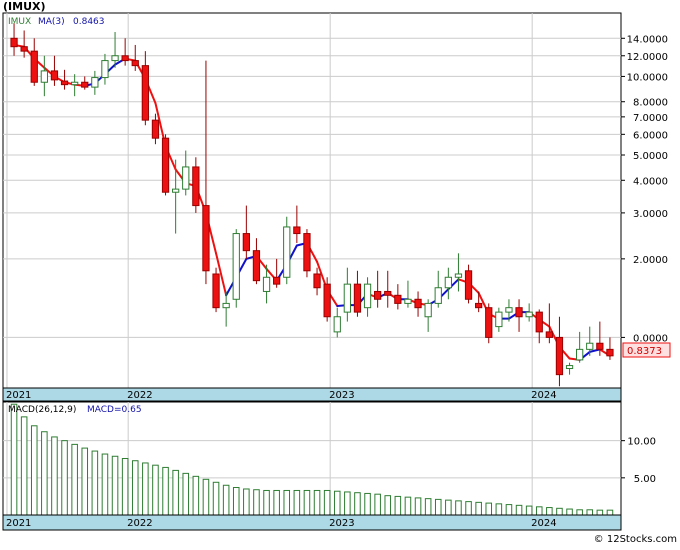 This screenshot has width=680, height=550. I want to click on price-y-tick-label: 5.0000, so click(650, 156).